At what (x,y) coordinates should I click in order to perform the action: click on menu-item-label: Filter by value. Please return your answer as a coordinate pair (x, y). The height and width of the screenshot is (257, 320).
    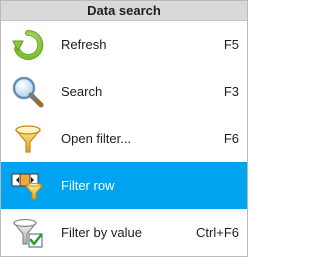
    Looking at the image, I should click on (101, 232).